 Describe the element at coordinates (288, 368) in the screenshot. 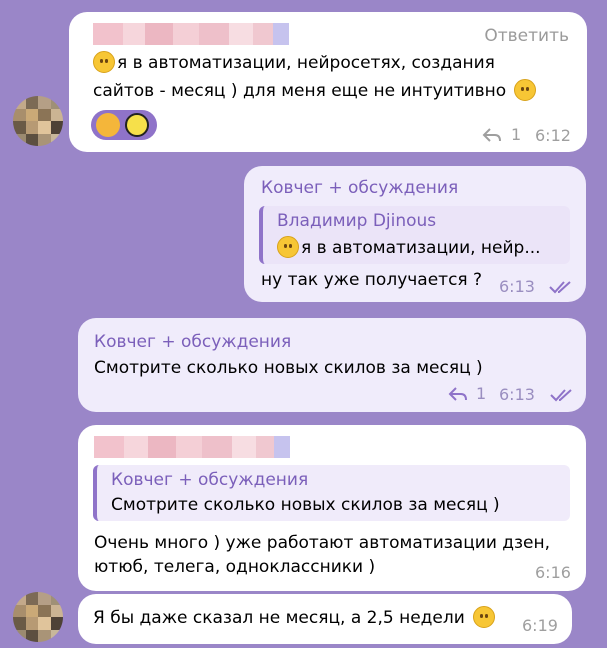

I see `message-text: Смотрите сколько новых скилов за месяц )` at that location.